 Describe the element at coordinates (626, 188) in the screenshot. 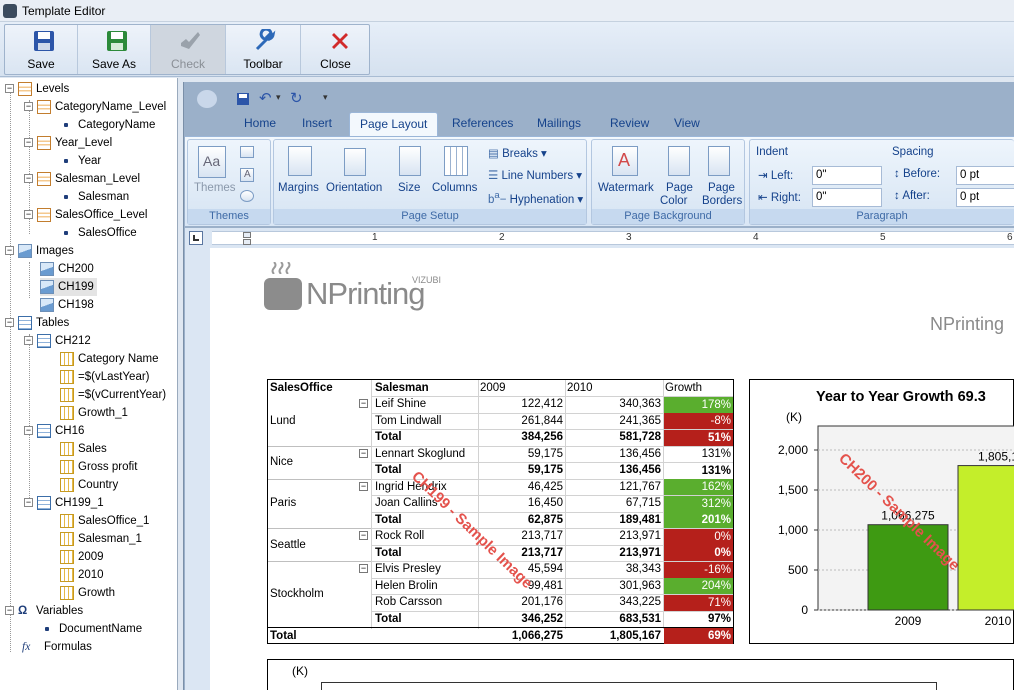

I see `watermark-button: Watermark` at that location.